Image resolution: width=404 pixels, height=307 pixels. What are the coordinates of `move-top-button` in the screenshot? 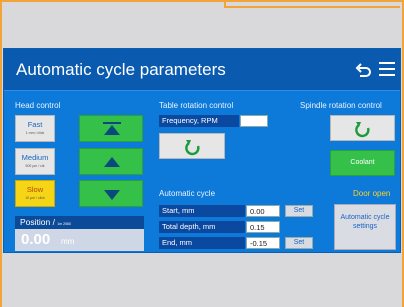 It's located at (111, 128).